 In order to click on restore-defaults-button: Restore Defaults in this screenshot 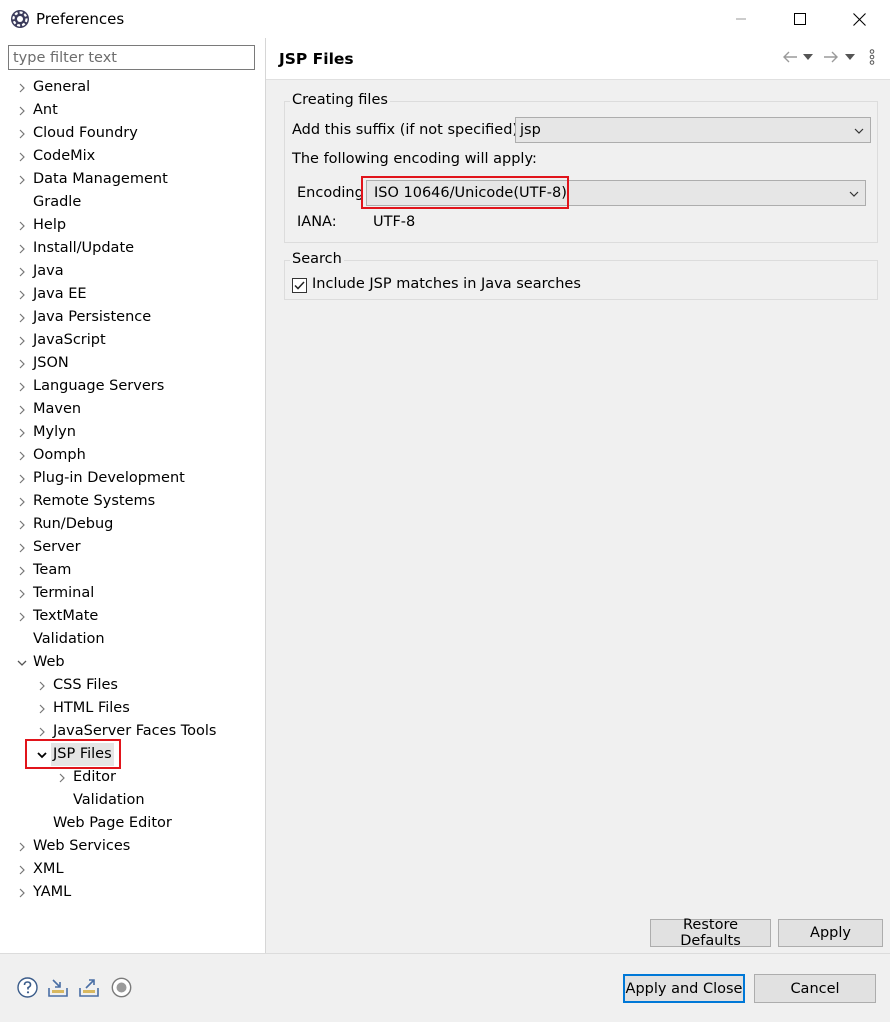, I will do `click(710, 933)`.